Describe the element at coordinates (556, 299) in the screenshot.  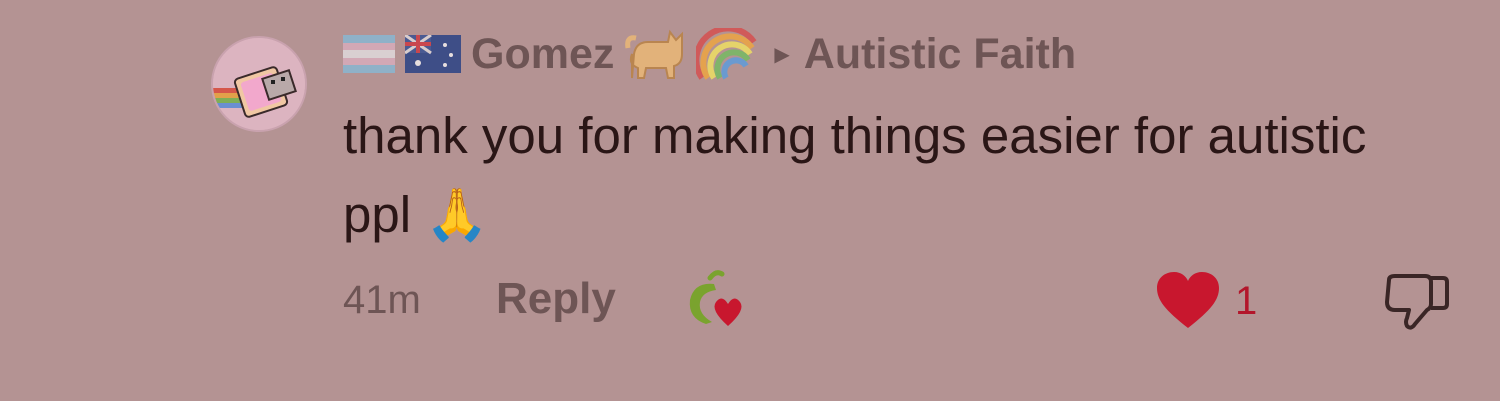
I see `reply-button: Reply` at that location.